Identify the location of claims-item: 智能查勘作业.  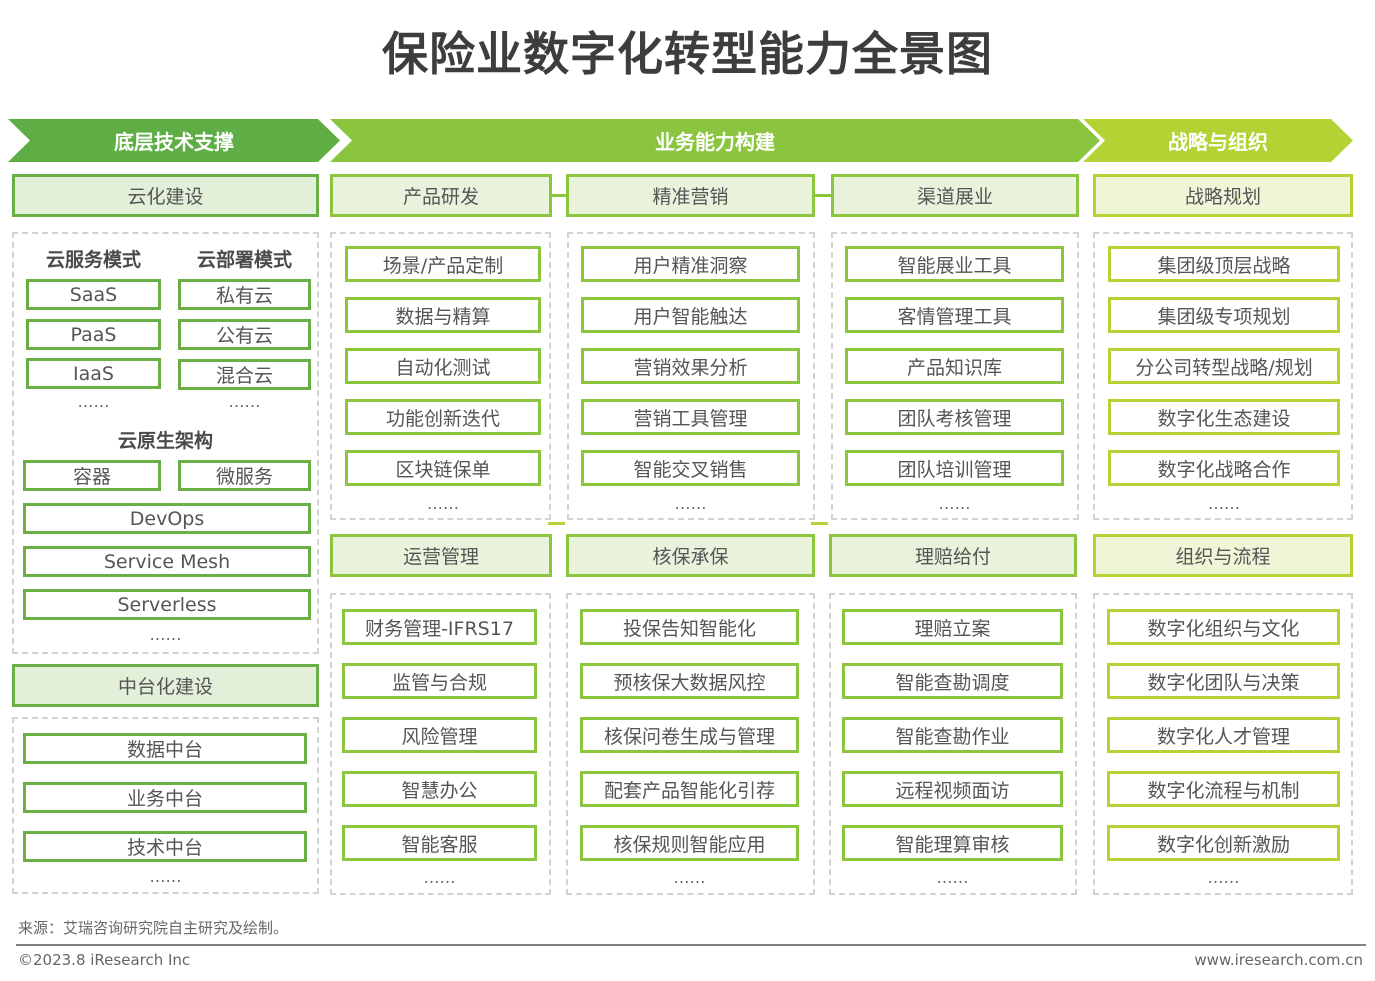
(952, 735).